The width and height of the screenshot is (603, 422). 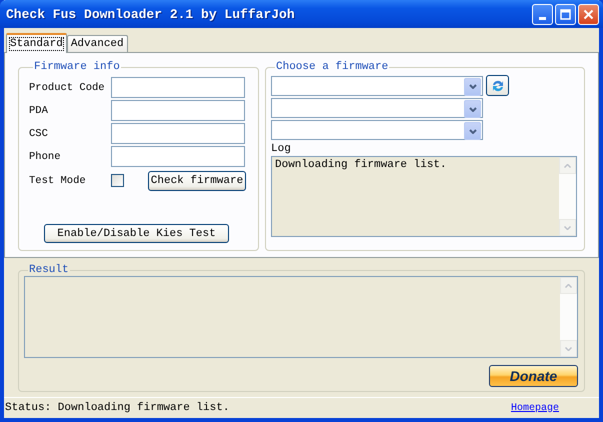 What do you see at coordinates (136, 233) in the screenshot?
I see `kies-test-button: Enable/Disable Kies Test` at bounding box center [136, 233].